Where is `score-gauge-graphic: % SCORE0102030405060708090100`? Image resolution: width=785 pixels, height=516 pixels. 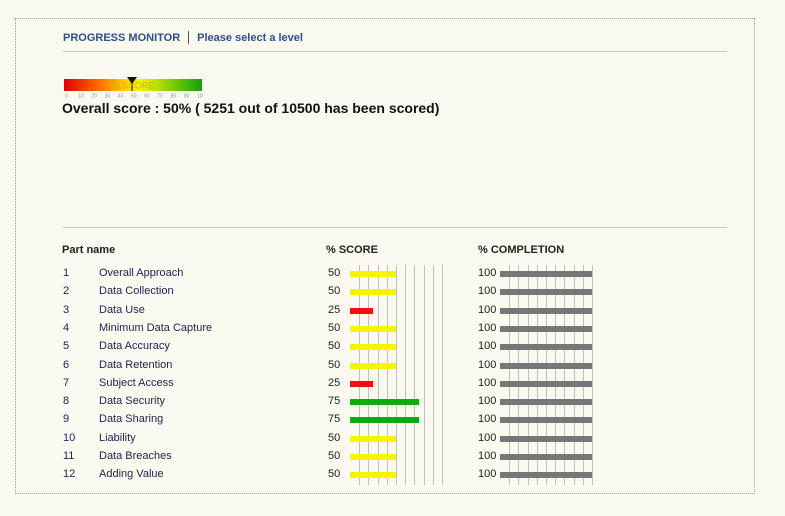
score-gauge-graphic: % SCORE0102030405060708090100 is located at coordinates (133, 88).